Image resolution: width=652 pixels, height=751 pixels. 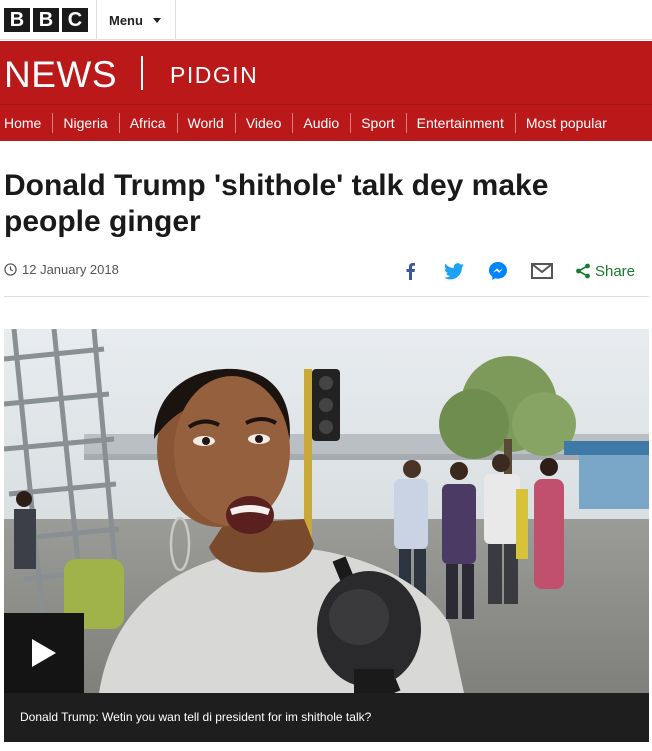 I want to click on date-text: 12 January 2018, so click(x=70, y=269).